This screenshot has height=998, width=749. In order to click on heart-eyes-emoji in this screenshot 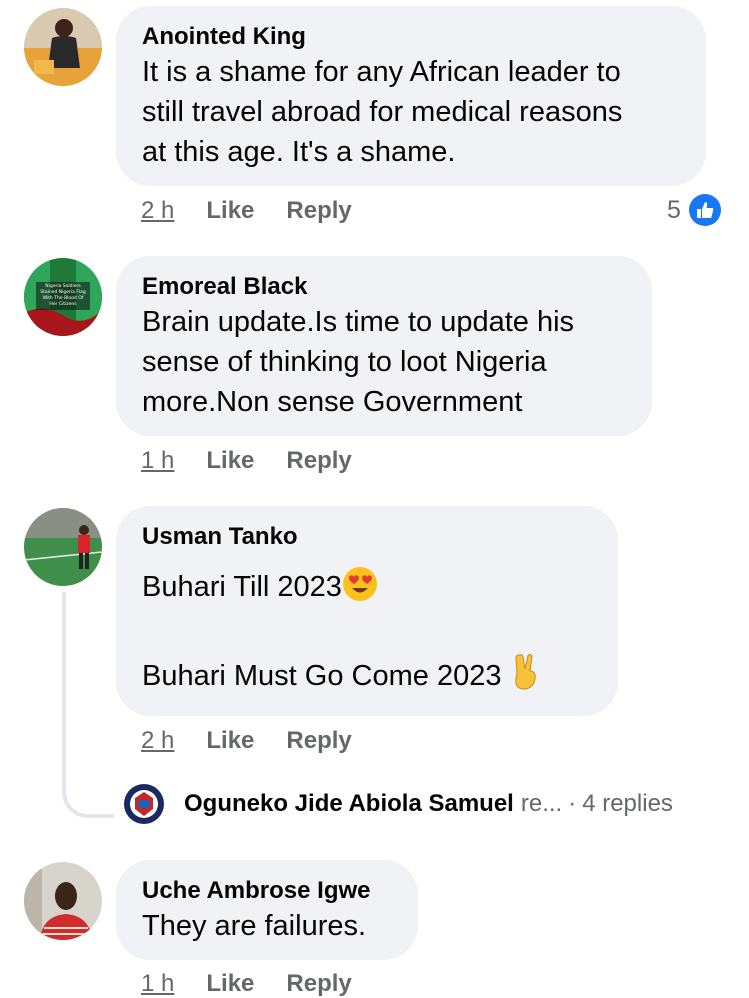, I will do `click(360, 589)`.